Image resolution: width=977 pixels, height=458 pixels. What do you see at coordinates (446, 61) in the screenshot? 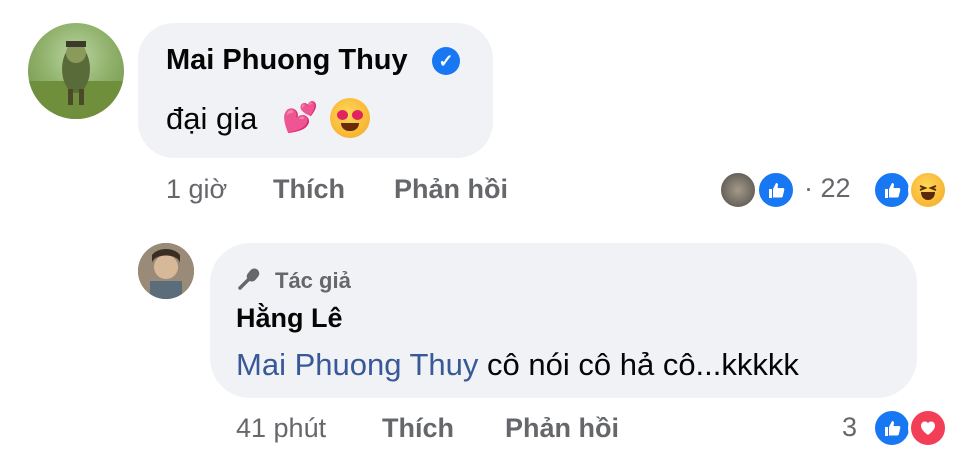
I see `verified-badge-icon: ✓` at bounding box center [446, 61].